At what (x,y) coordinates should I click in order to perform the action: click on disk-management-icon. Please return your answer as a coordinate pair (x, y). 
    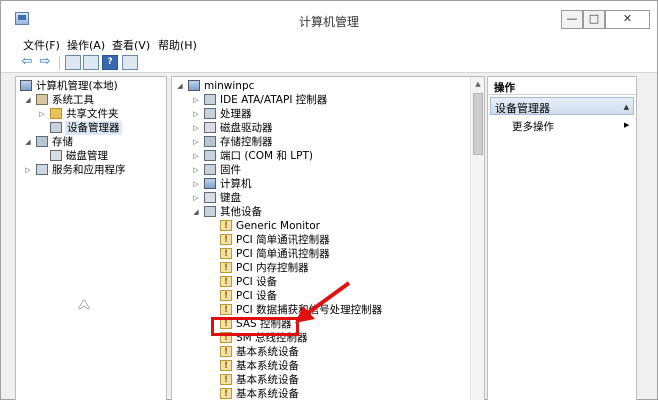
    Looking at the image, I should click on (56, 155).